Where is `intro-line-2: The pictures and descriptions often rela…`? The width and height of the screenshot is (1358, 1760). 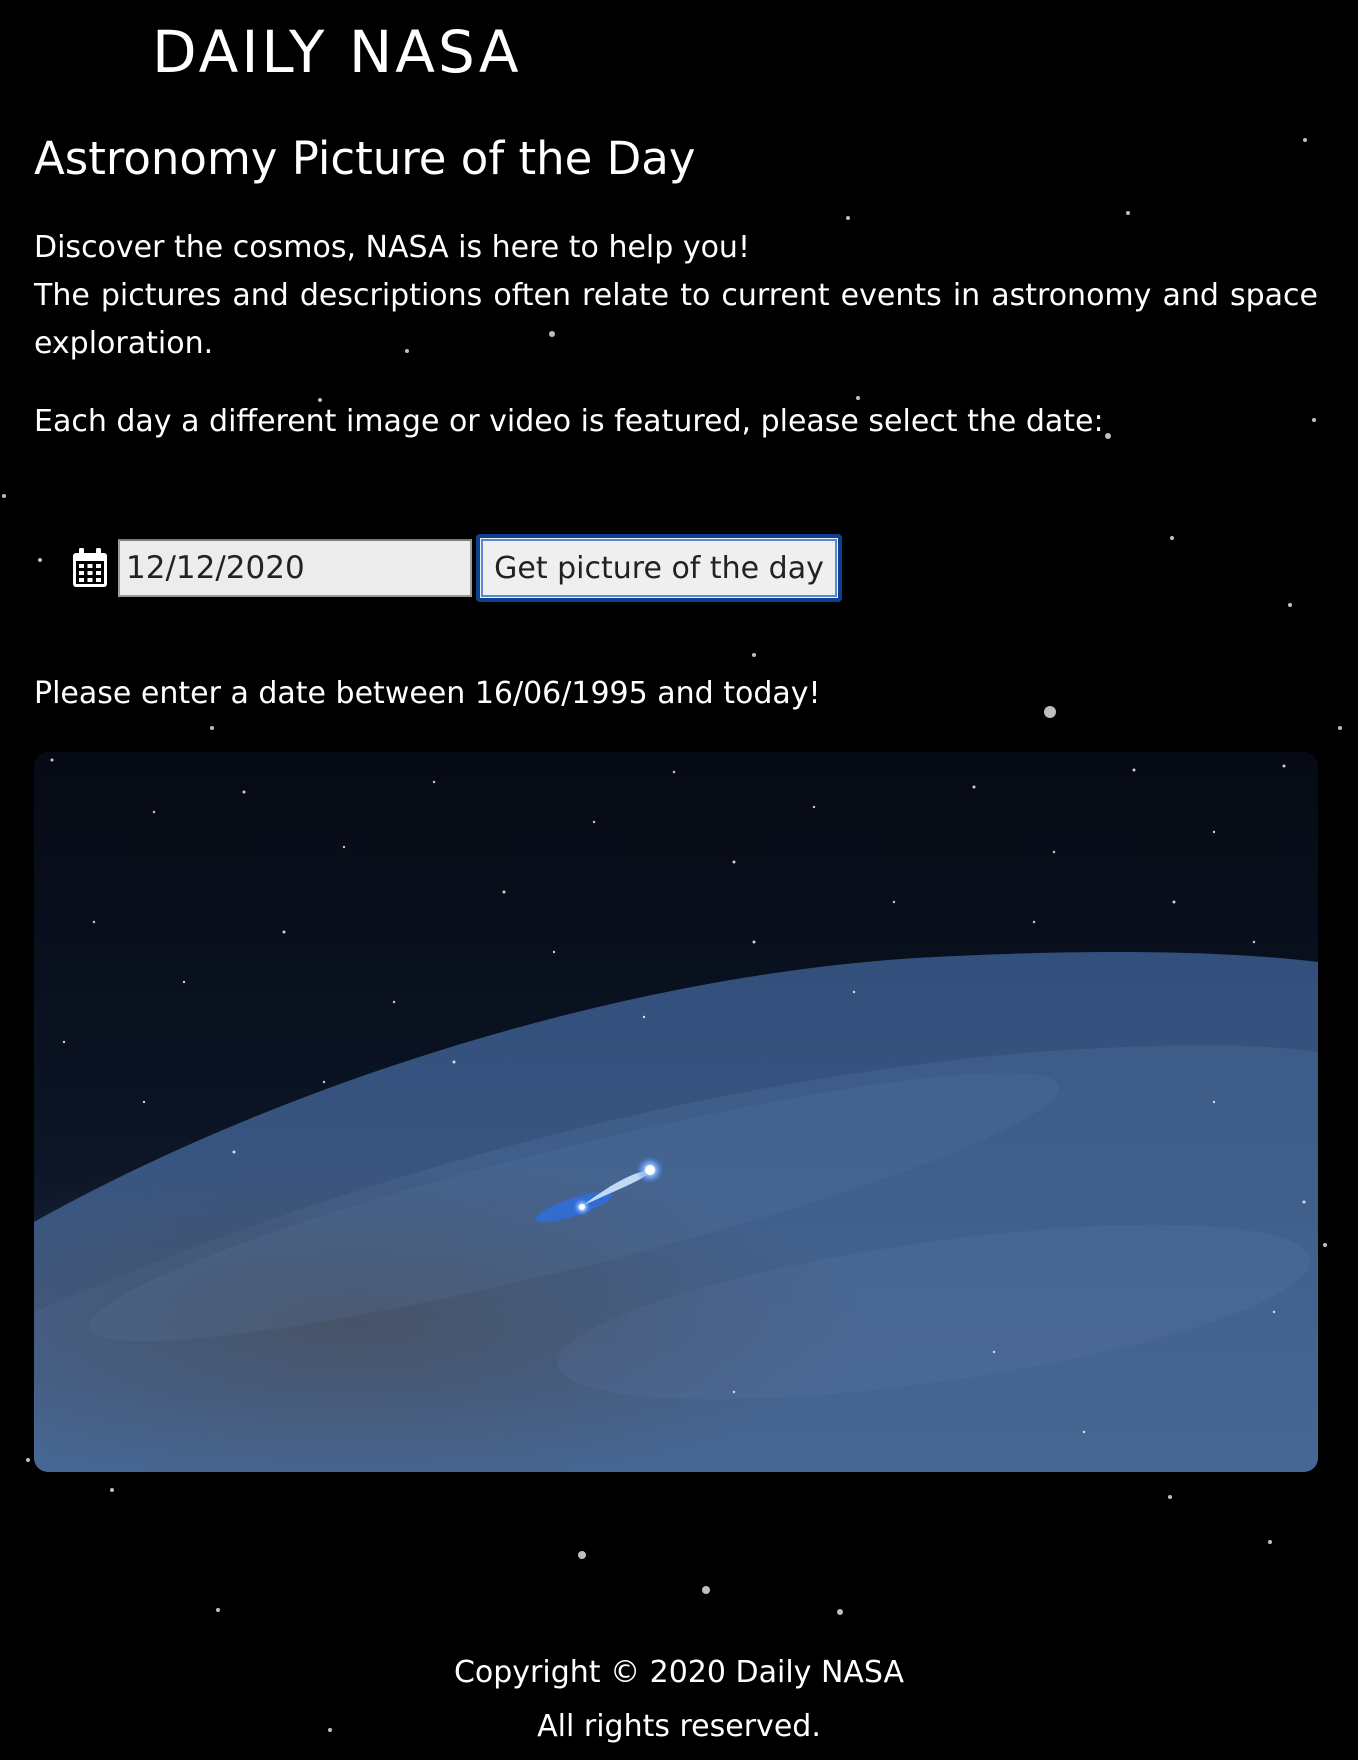
intro-line-2: The pictures and descriptions often rela… is located at coordinates (676, 319).